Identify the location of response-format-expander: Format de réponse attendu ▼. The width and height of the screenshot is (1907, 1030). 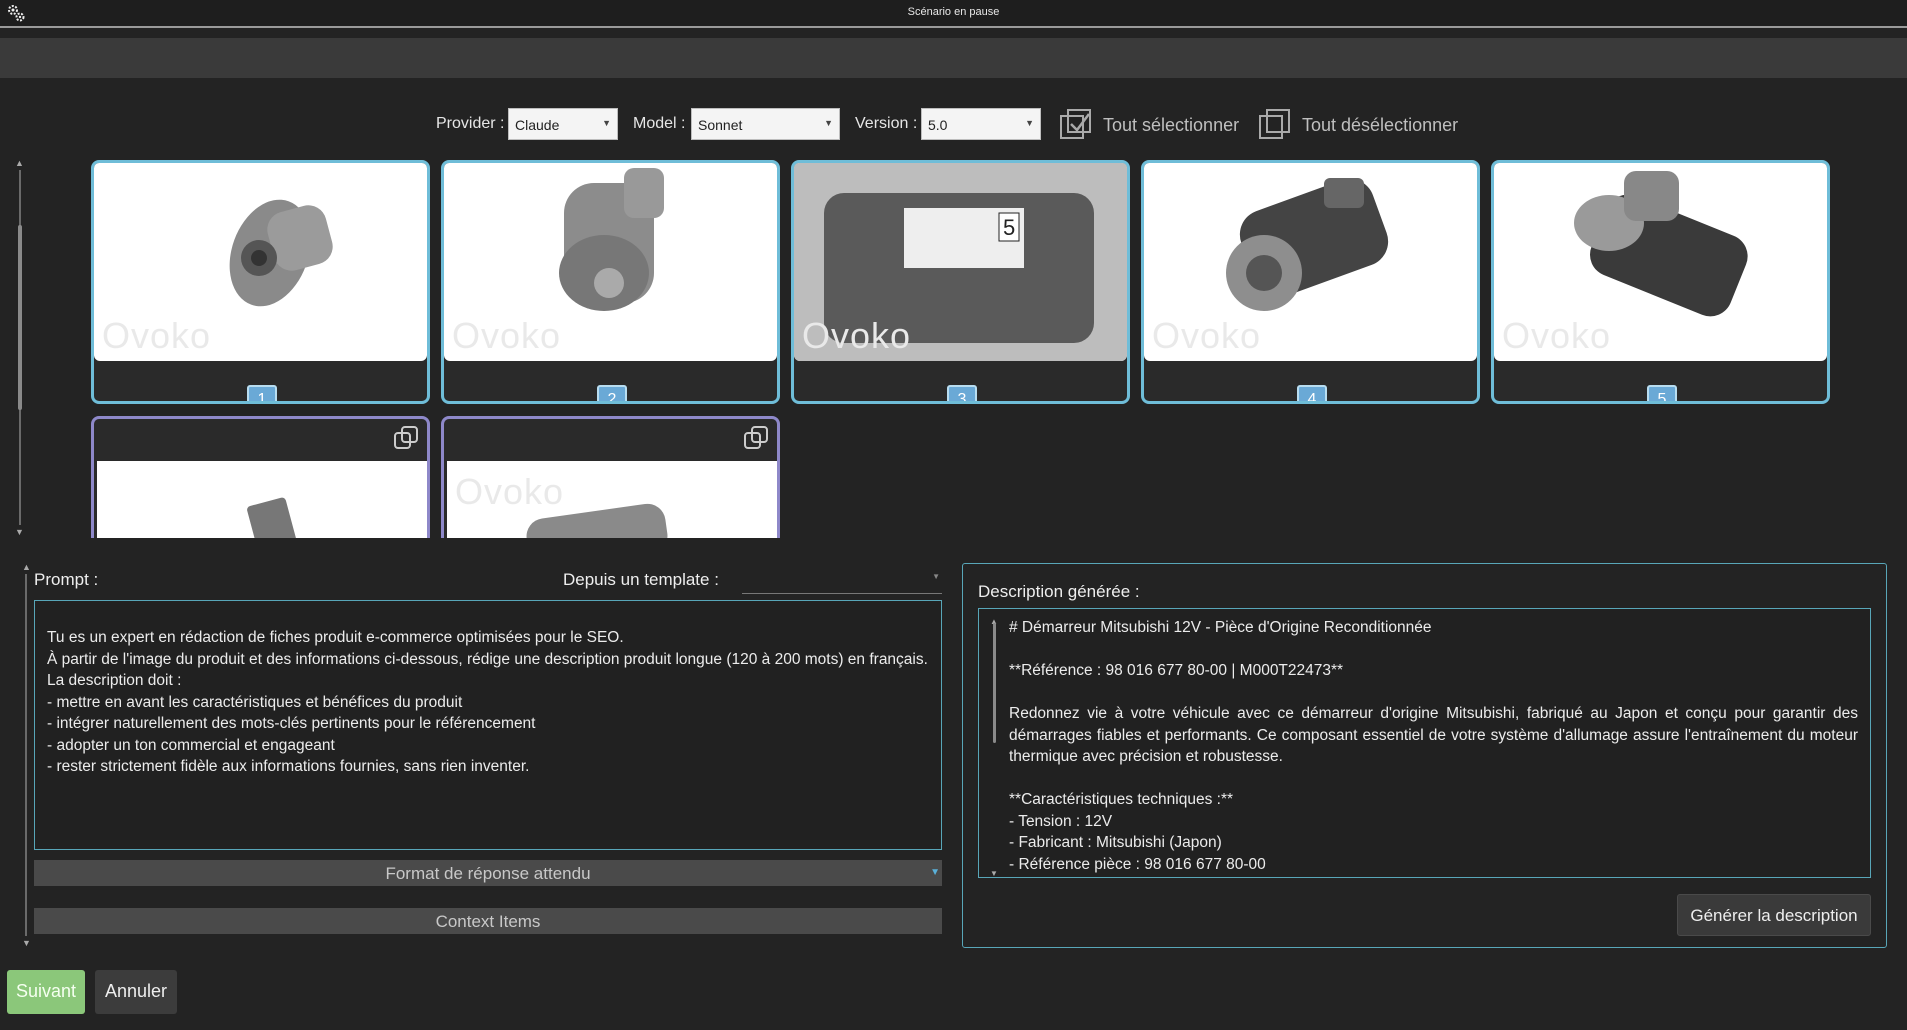
(488, 873).